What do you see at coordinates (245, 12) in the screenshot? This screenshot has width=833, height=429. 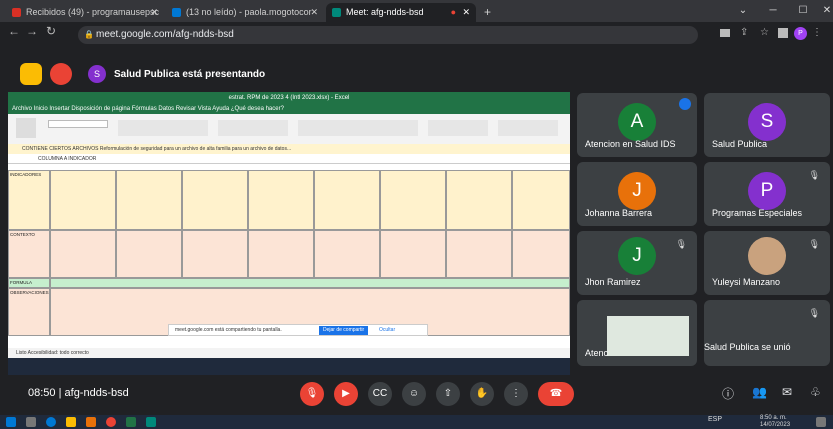 I see `tab-outlook: (13 no leído) - paola.mogotocor ✕` at bounding box center [245, 12].